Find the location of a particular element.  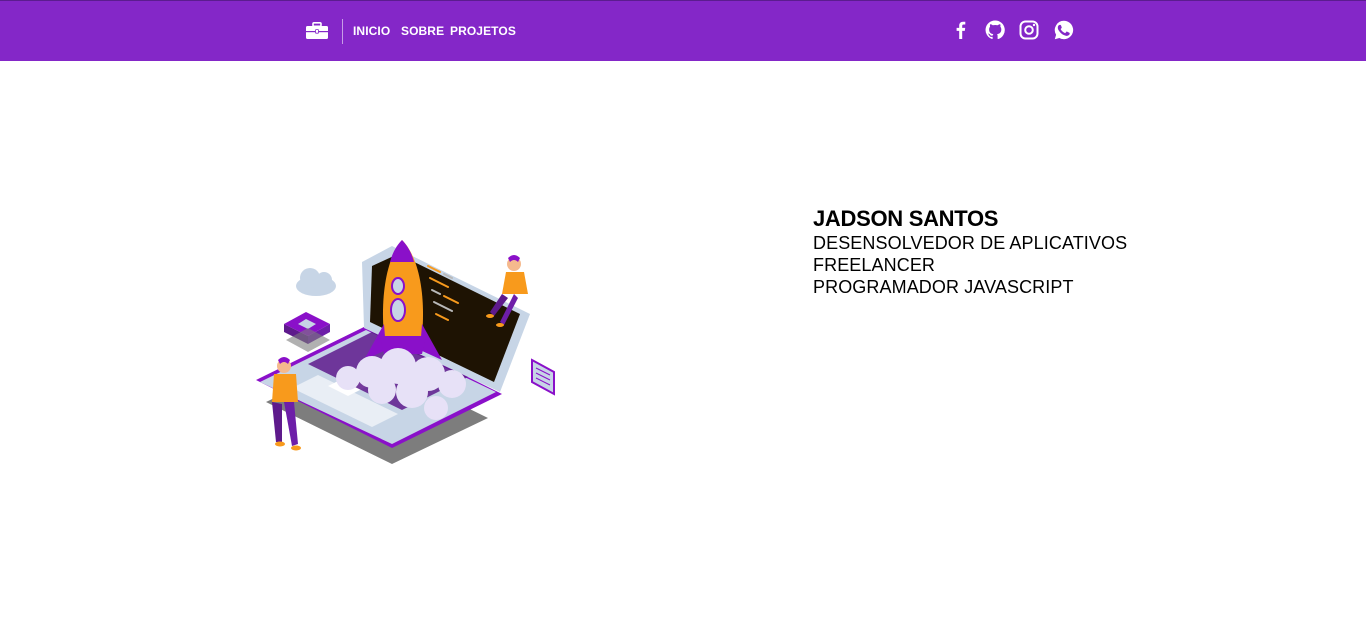

nav-divider is located at coordinates (342, 31).